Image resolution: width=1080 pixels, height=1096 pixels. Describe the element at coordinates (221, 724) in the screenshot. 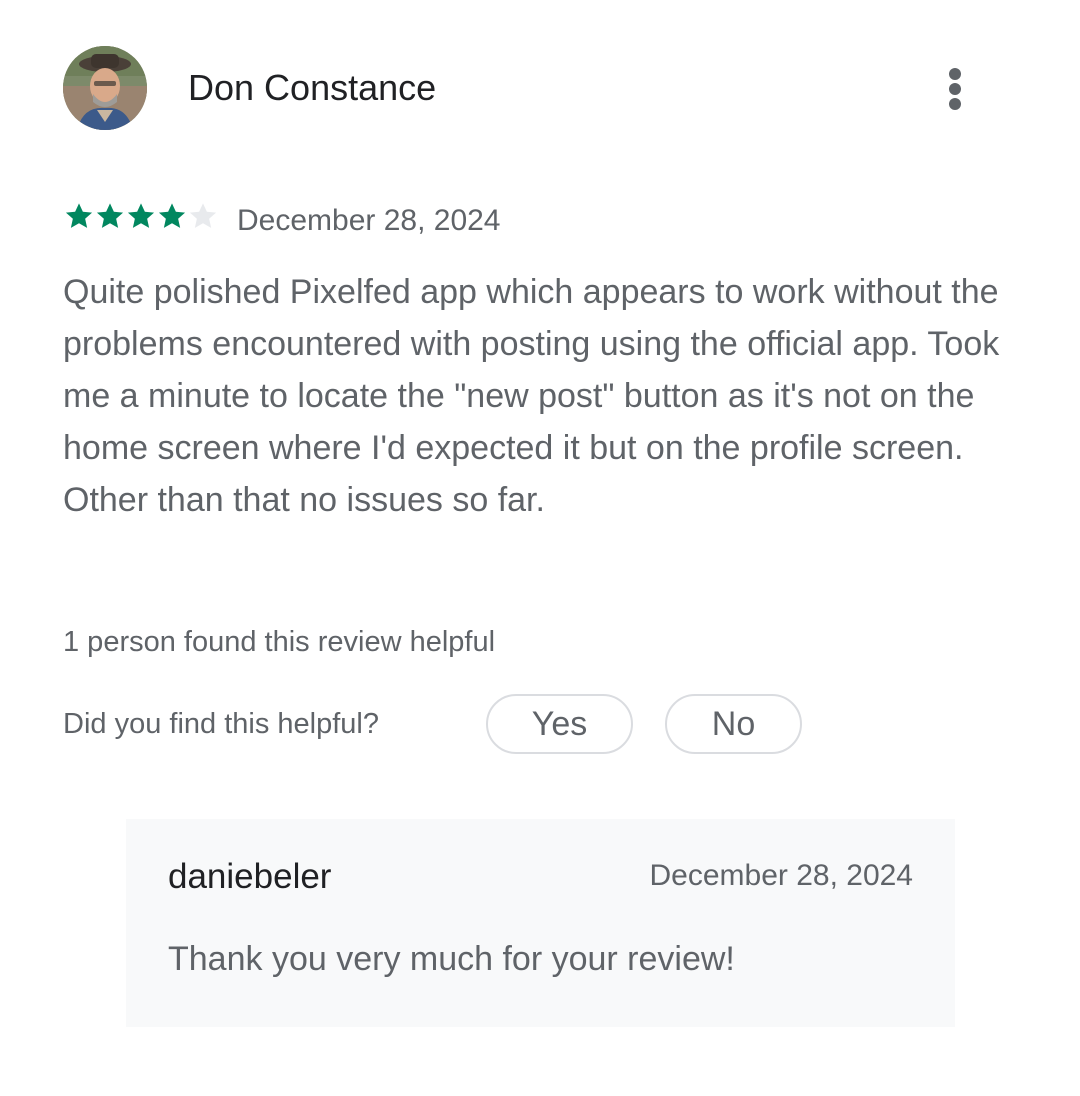

I see `helpful-question: Did you find this helpful?` at that location.